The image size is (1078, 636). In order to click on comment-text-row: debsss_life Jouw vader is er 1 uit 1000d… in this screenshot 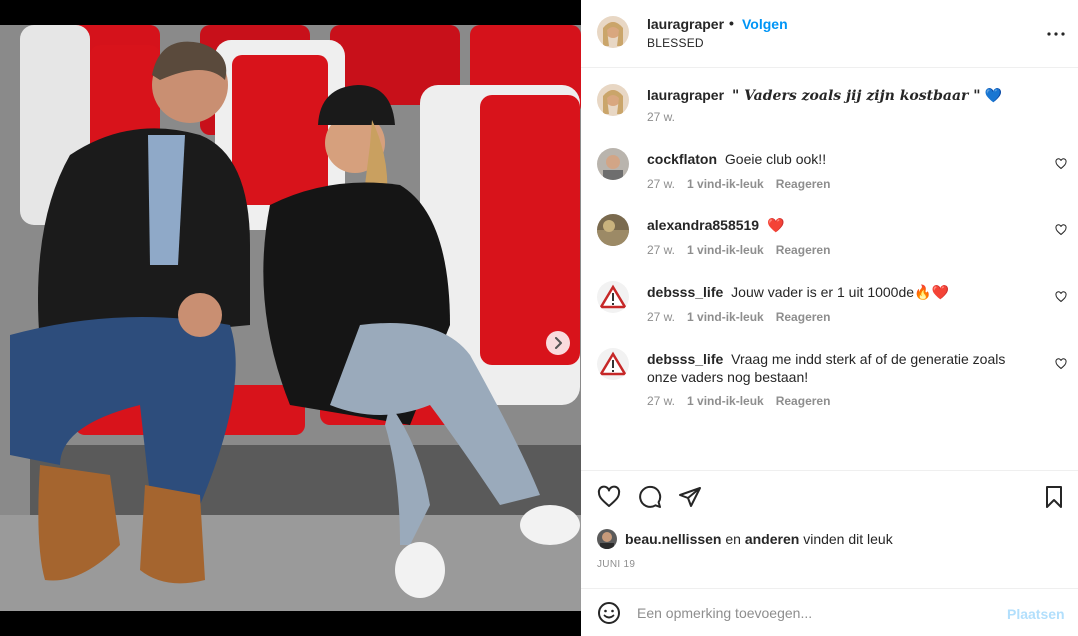, I will do `click(847, 292)`.